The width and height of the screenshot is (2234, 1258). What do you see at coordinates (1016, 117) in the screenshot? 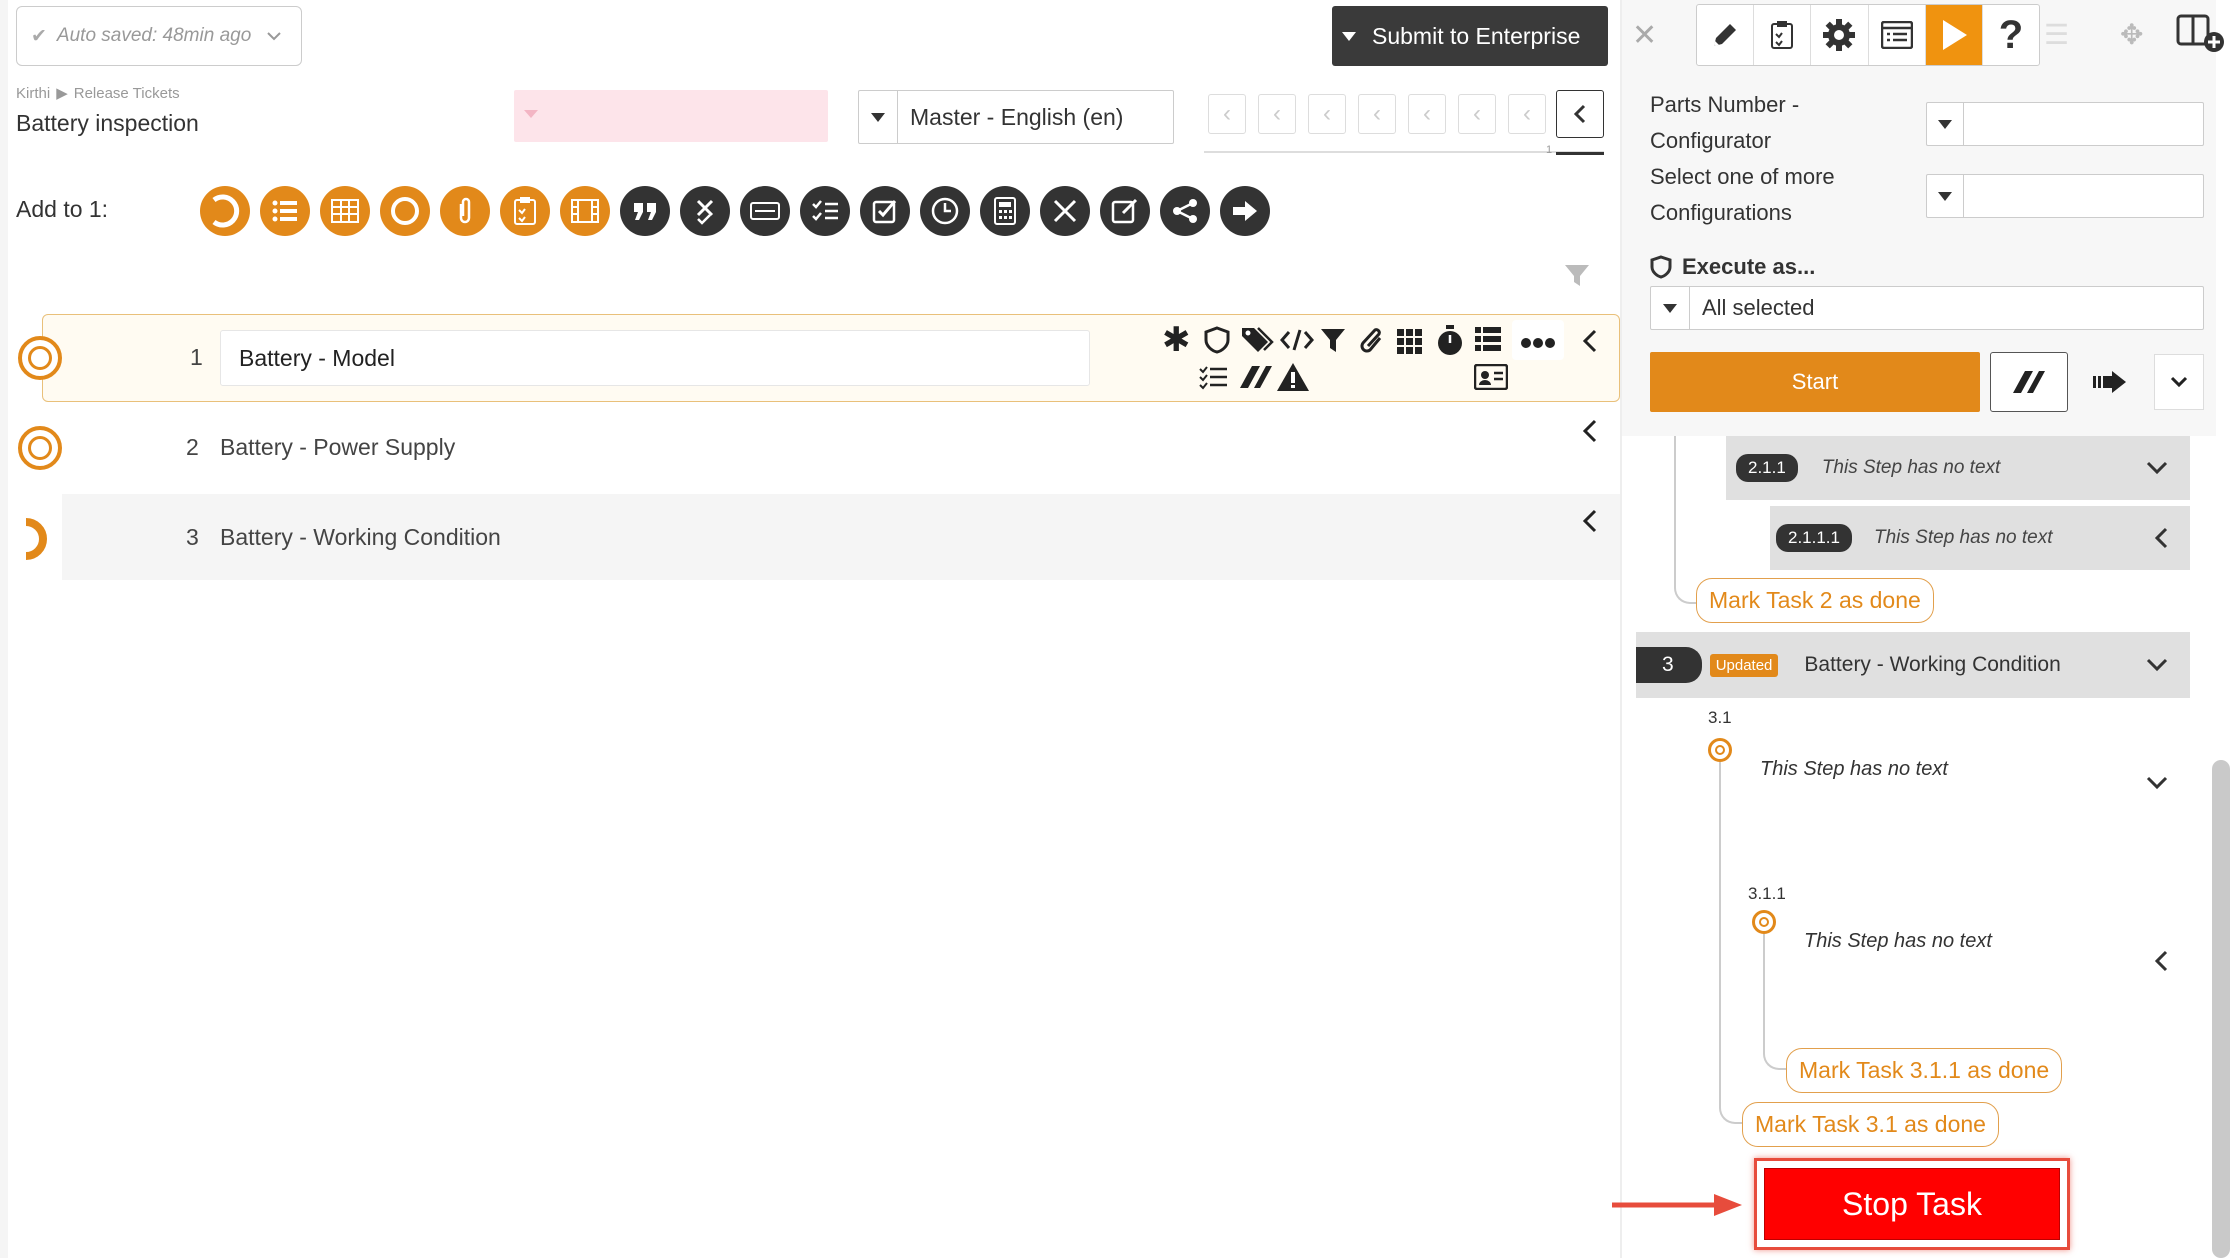
I see `language-select: Master - English (en)` at bounding box center [1016, 117].